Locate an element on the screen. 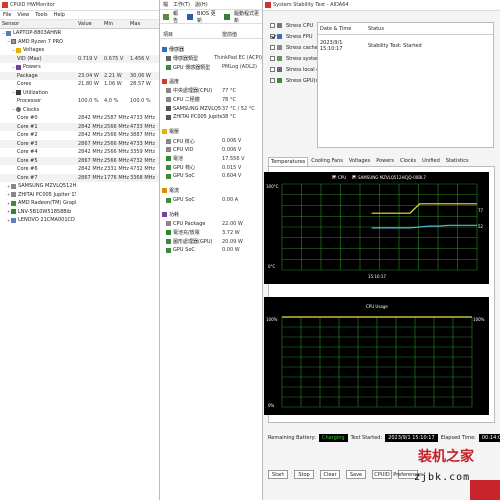  sensor-reading-row: VID (Max) 0.719 V 0.675 V 1.456 V is located at coordinates (79, 58).